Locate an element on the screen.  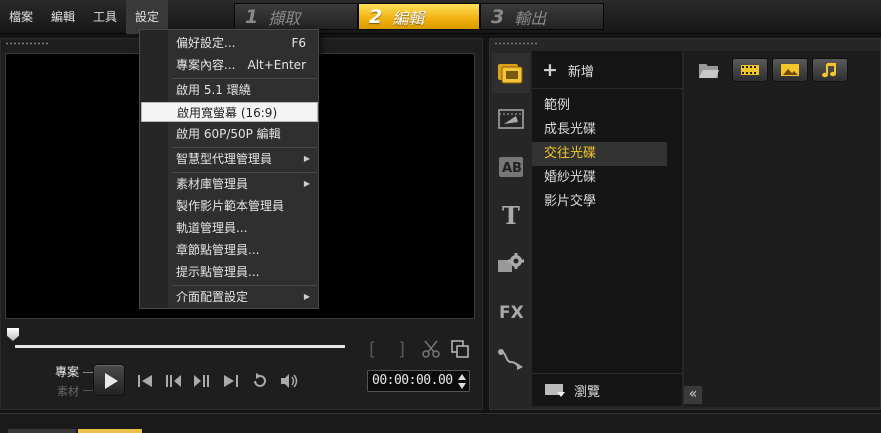
folder-item: 影片交學 is located at coordinates (599, 202).